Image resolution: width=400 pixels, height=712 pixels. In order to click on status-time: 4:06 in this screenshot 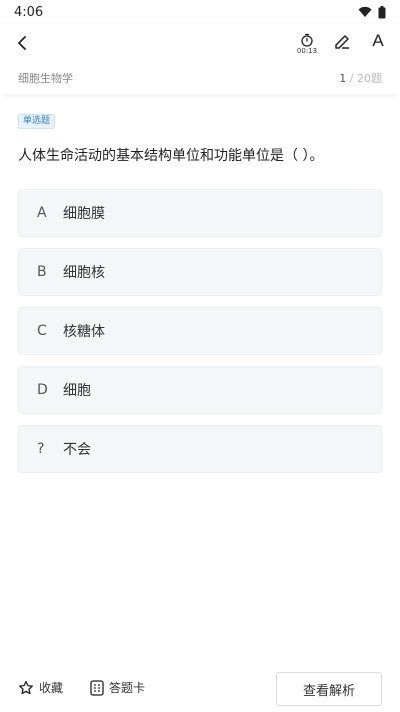, I will do `click(29, 12)`.